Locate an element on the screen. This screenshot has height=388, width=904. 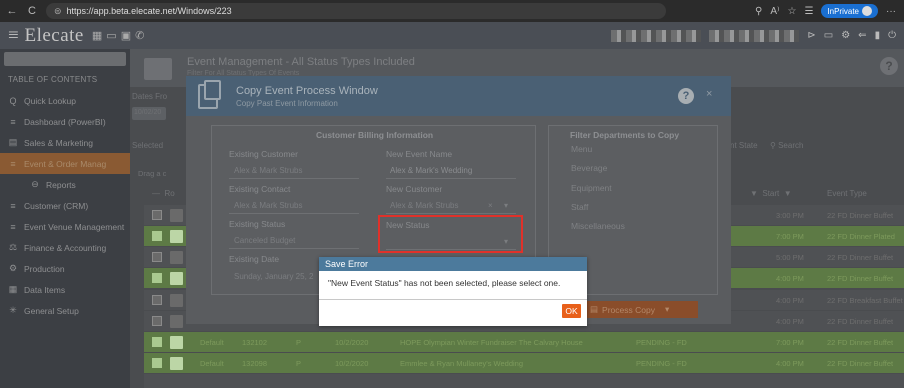
event-type-column-header: Event Type is located at coordinates (847, 193).